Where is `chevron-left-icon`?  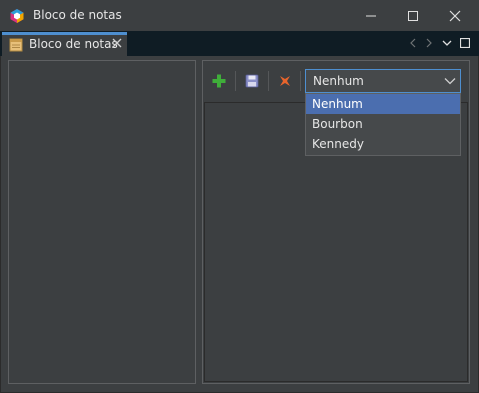
chevron-left-icon is located at coordinates (413, 43).